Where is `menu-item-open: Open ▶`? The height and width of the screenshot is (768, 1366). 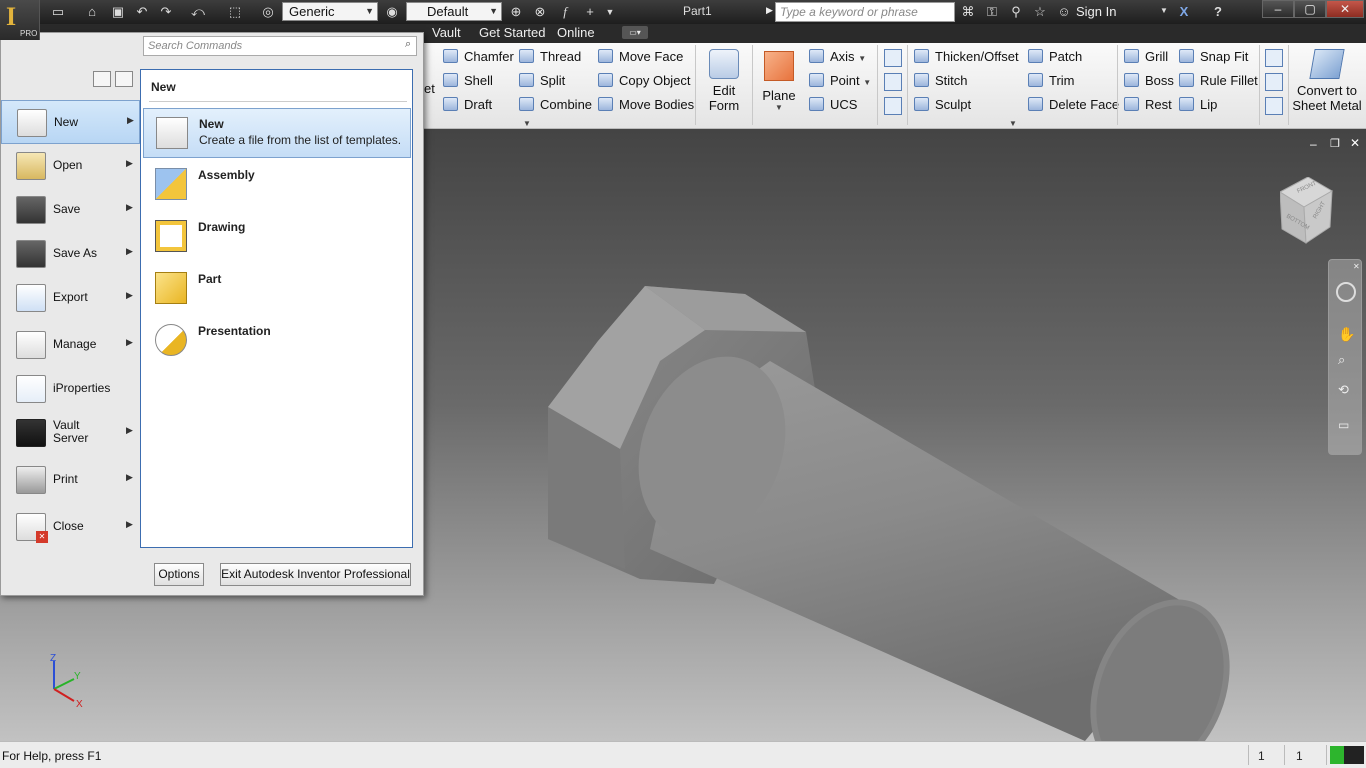 menu-item-open: Open ▶ is located at coordinates (70, 166).